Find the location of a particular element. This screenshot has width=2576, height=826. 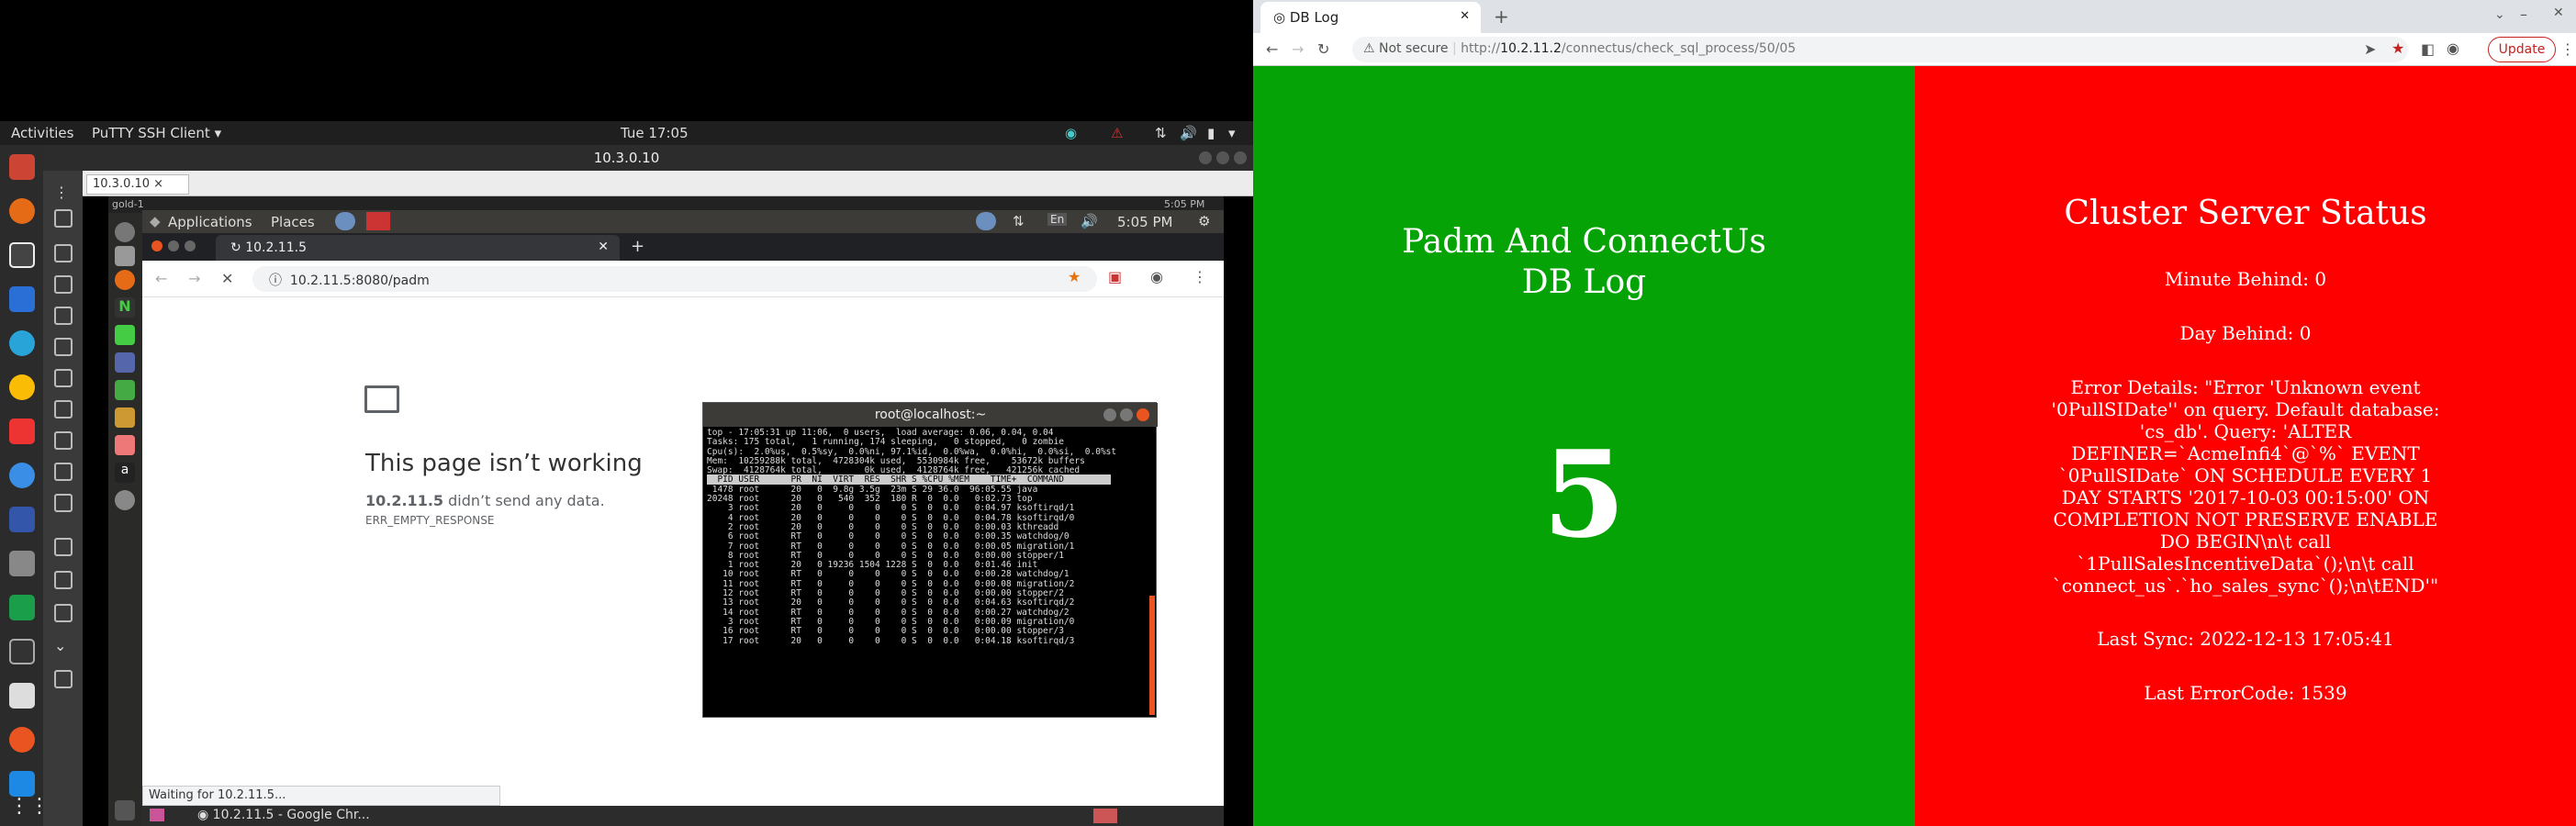

disconnect-icon is located at coordinates (63, 679).